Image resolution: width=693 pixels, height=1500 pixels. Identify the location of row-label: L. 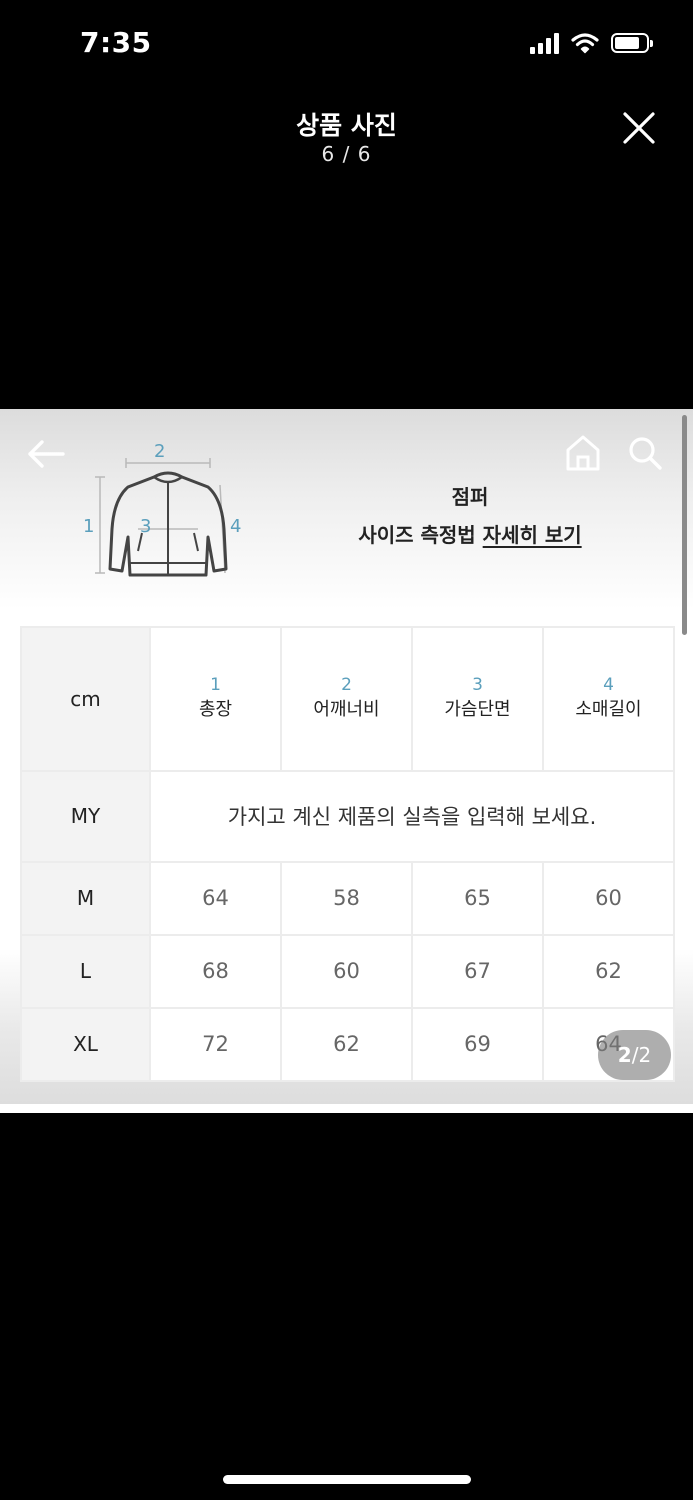
(85, 971).